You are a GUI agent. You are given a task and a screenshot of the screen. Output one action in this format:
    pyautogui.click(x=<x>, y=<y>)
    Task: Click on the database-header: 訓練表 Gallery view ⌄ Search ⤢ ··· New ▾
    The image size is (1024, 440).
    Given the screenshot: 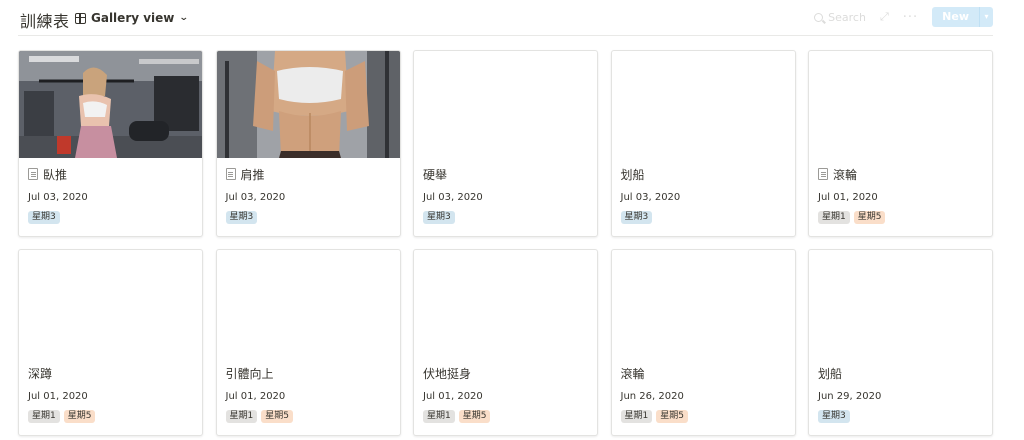 What is the action you would take?
    pyautogui.click(x=505, y=18)
    